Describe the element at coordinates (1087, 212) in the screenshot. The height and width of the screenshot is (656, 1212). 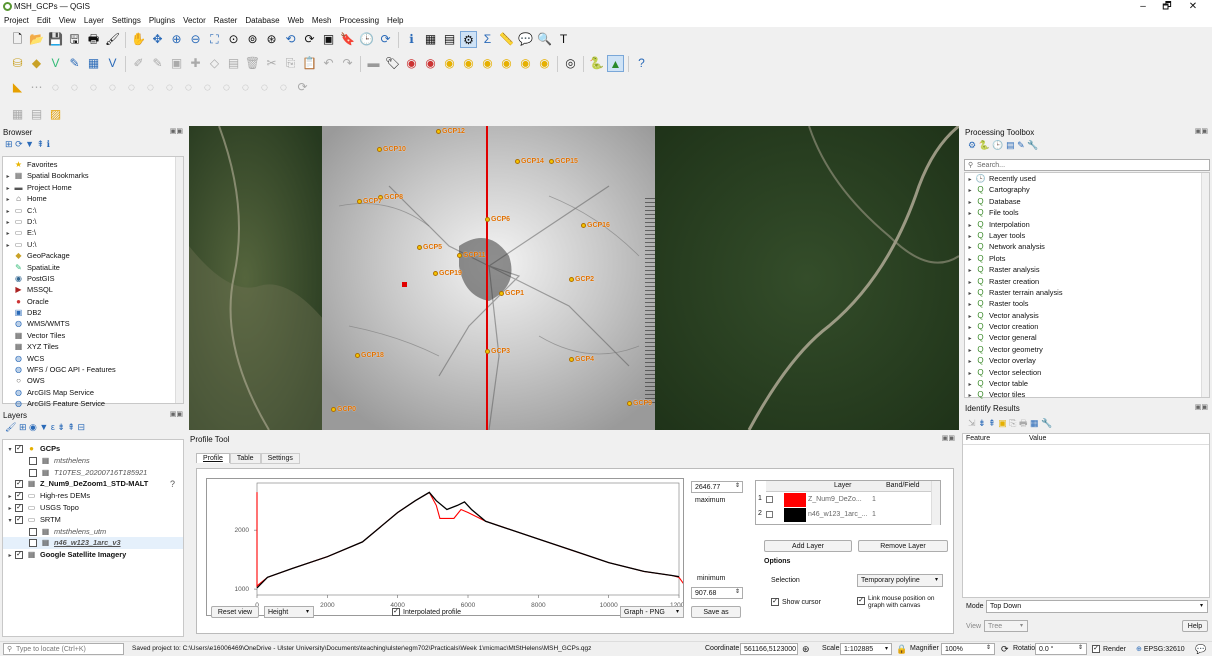
I see `processing-group: ▸ Q File tools` at that location.